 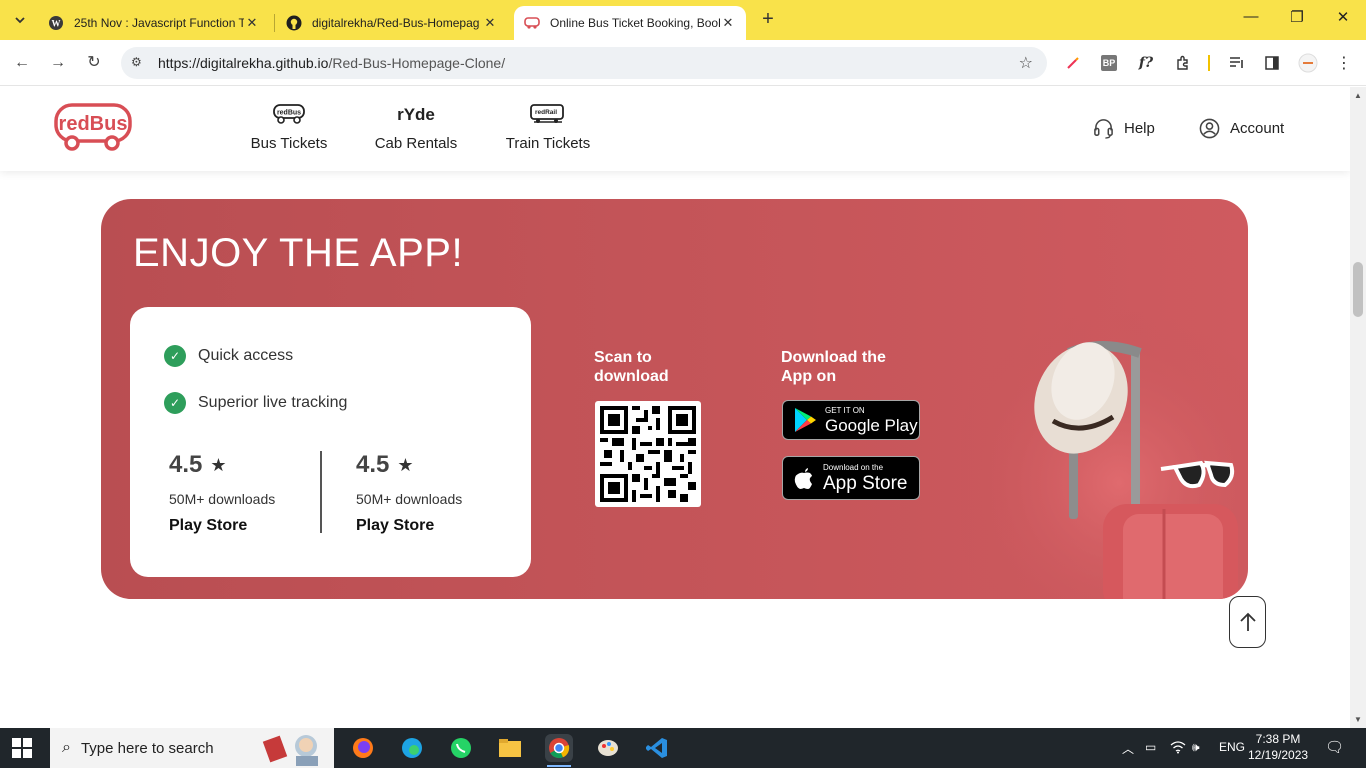 I want to click on menu-kebab-icon: ⋮, so click(x=1344, y=63).